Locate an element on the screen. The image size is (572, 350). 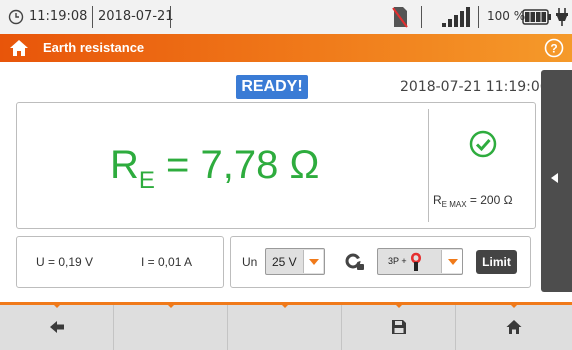
ready-badge: READY! is located at coordinates (272, 87).